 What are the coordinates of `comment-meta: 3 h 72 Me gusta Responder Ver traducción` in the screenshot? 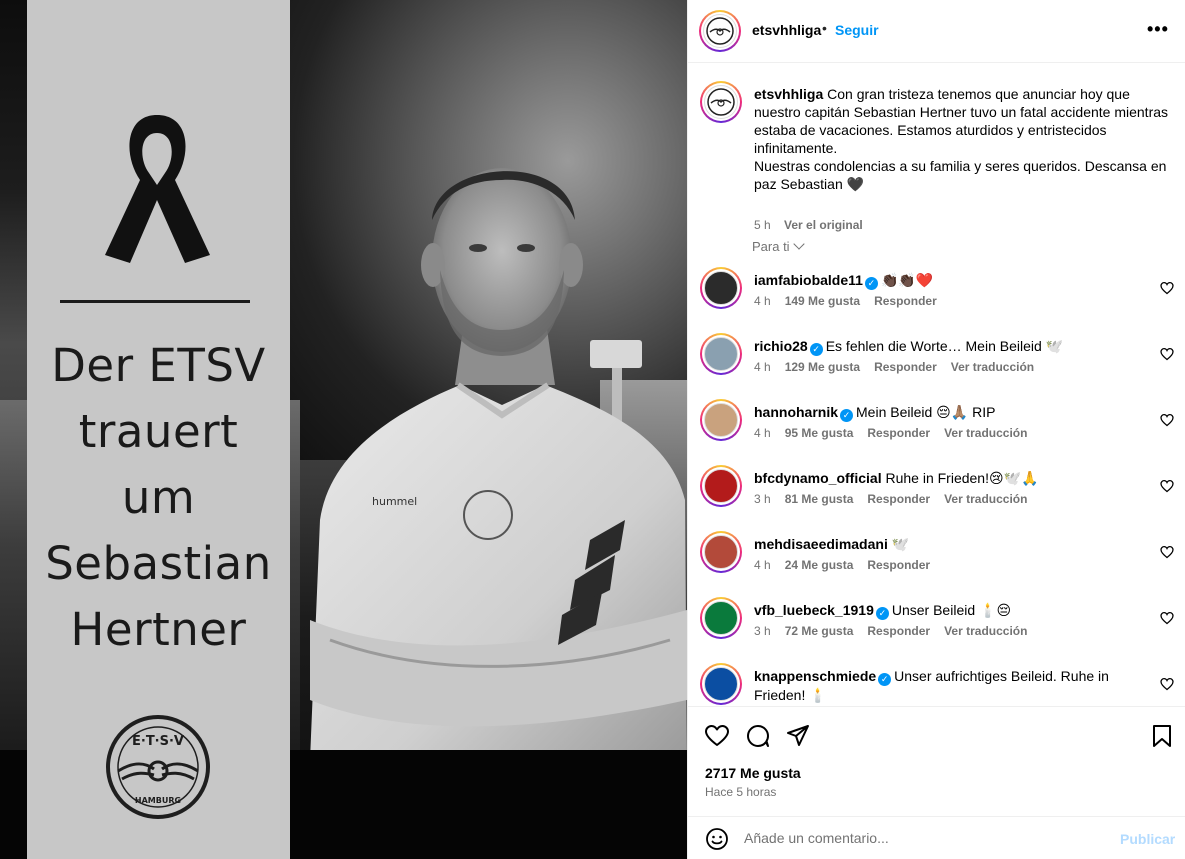 It's located at (897, 631).